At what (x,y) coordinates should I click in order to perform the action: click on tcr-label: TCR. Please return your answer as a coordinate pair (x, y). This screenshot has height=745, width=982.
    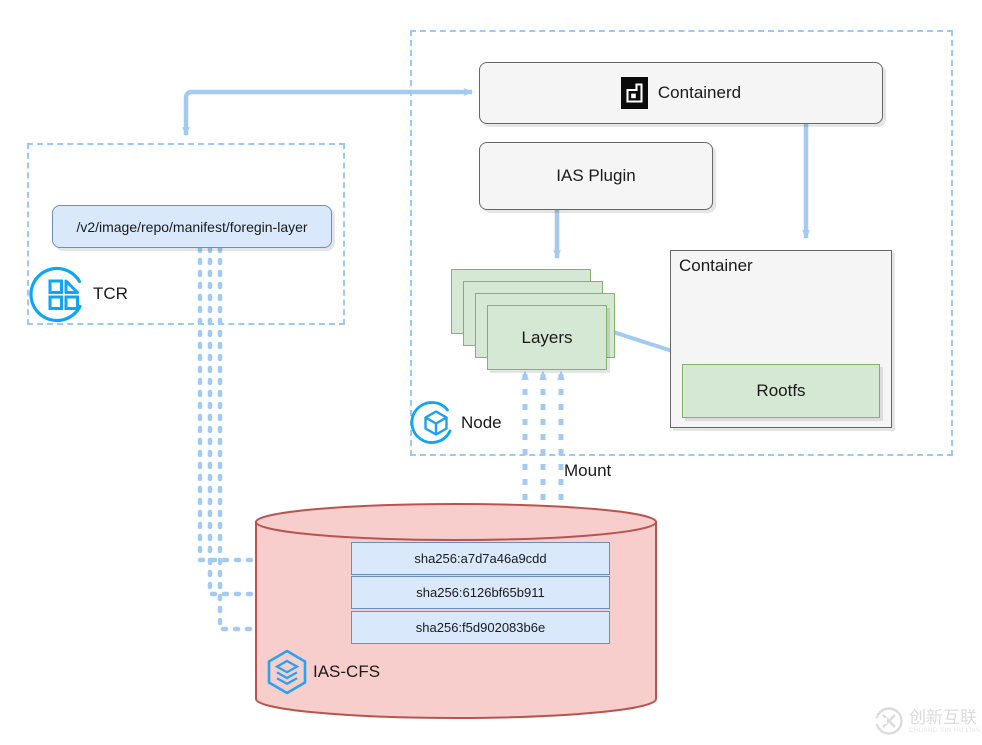
    Looking at the image, I should click on (110, 293).